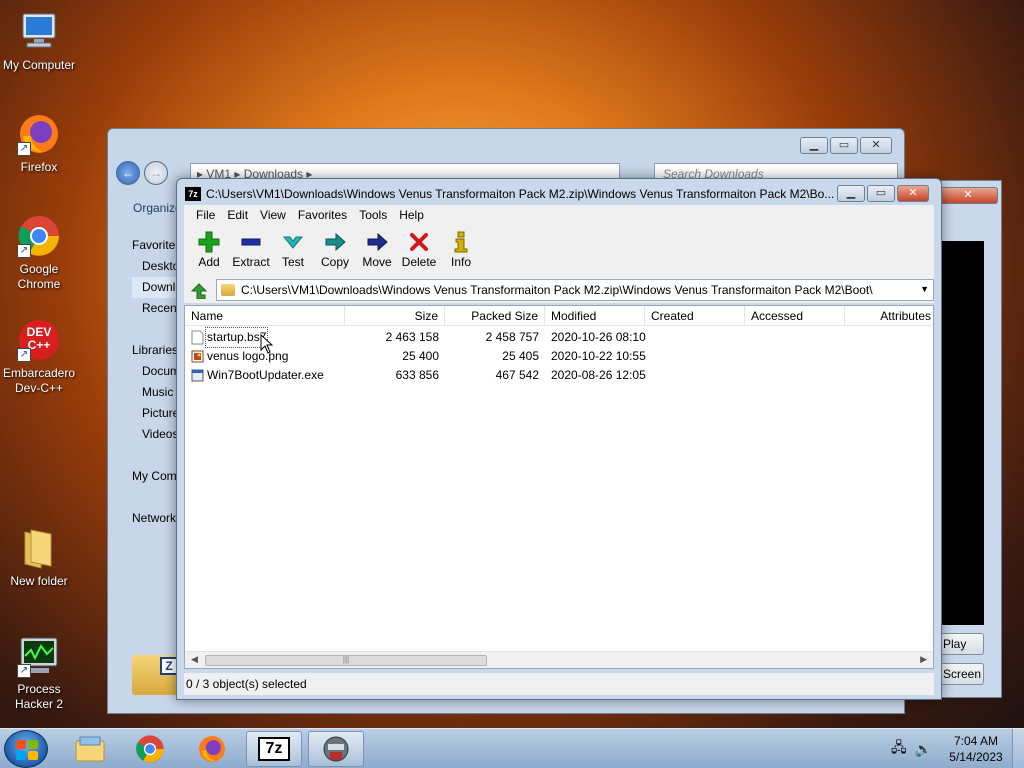 Image resolution: width=1024 pixels, height=768 pixels. What do you see at coordinates (417, 375) in the screenshot?
I see `file-size: 633 856` at bounding box center [417, 375].